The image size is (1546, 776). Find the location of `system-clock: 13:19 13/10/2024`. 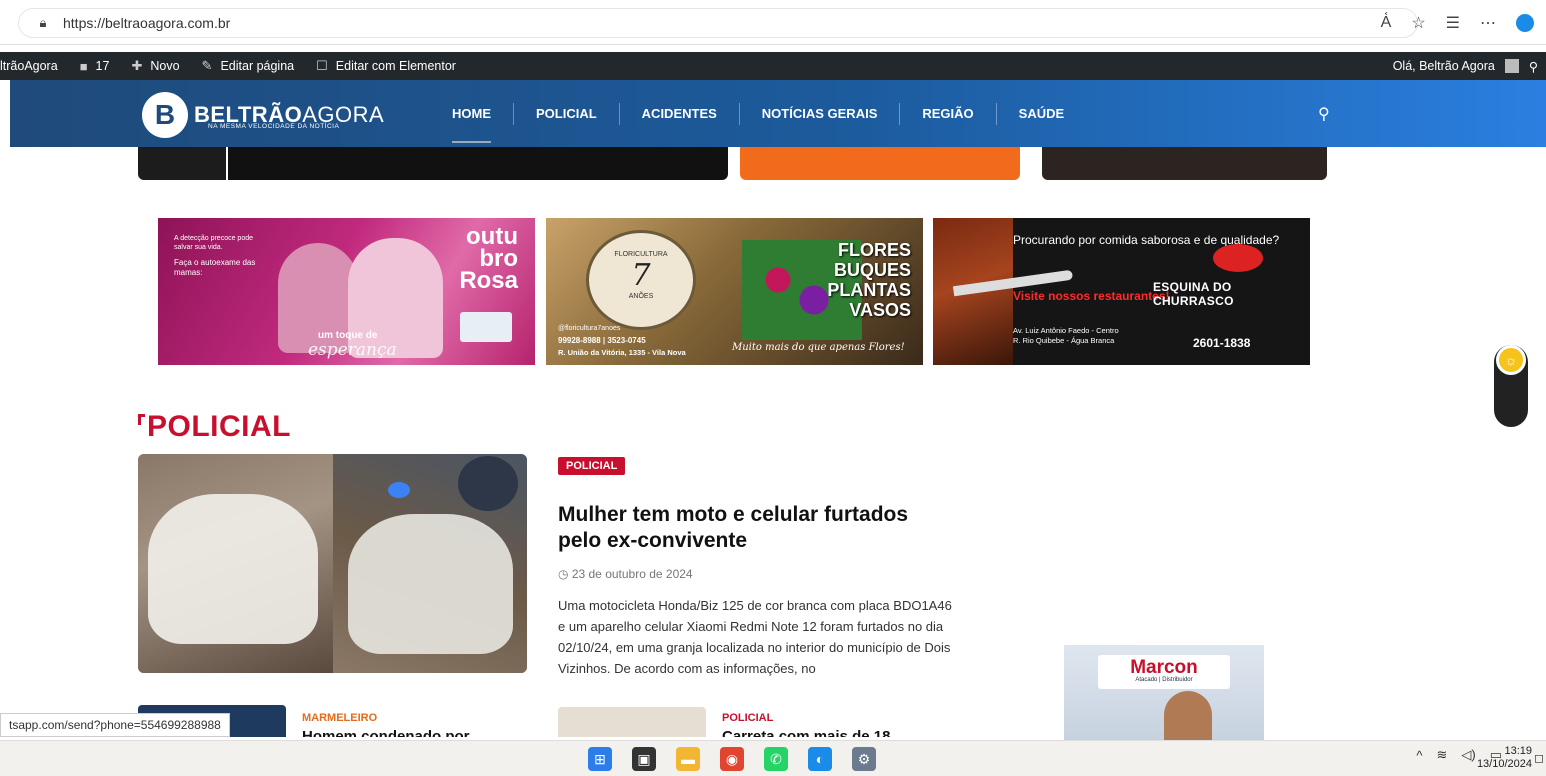

system-clock: 13:19 13/10/2024 is located at coordinates (1504, 758).